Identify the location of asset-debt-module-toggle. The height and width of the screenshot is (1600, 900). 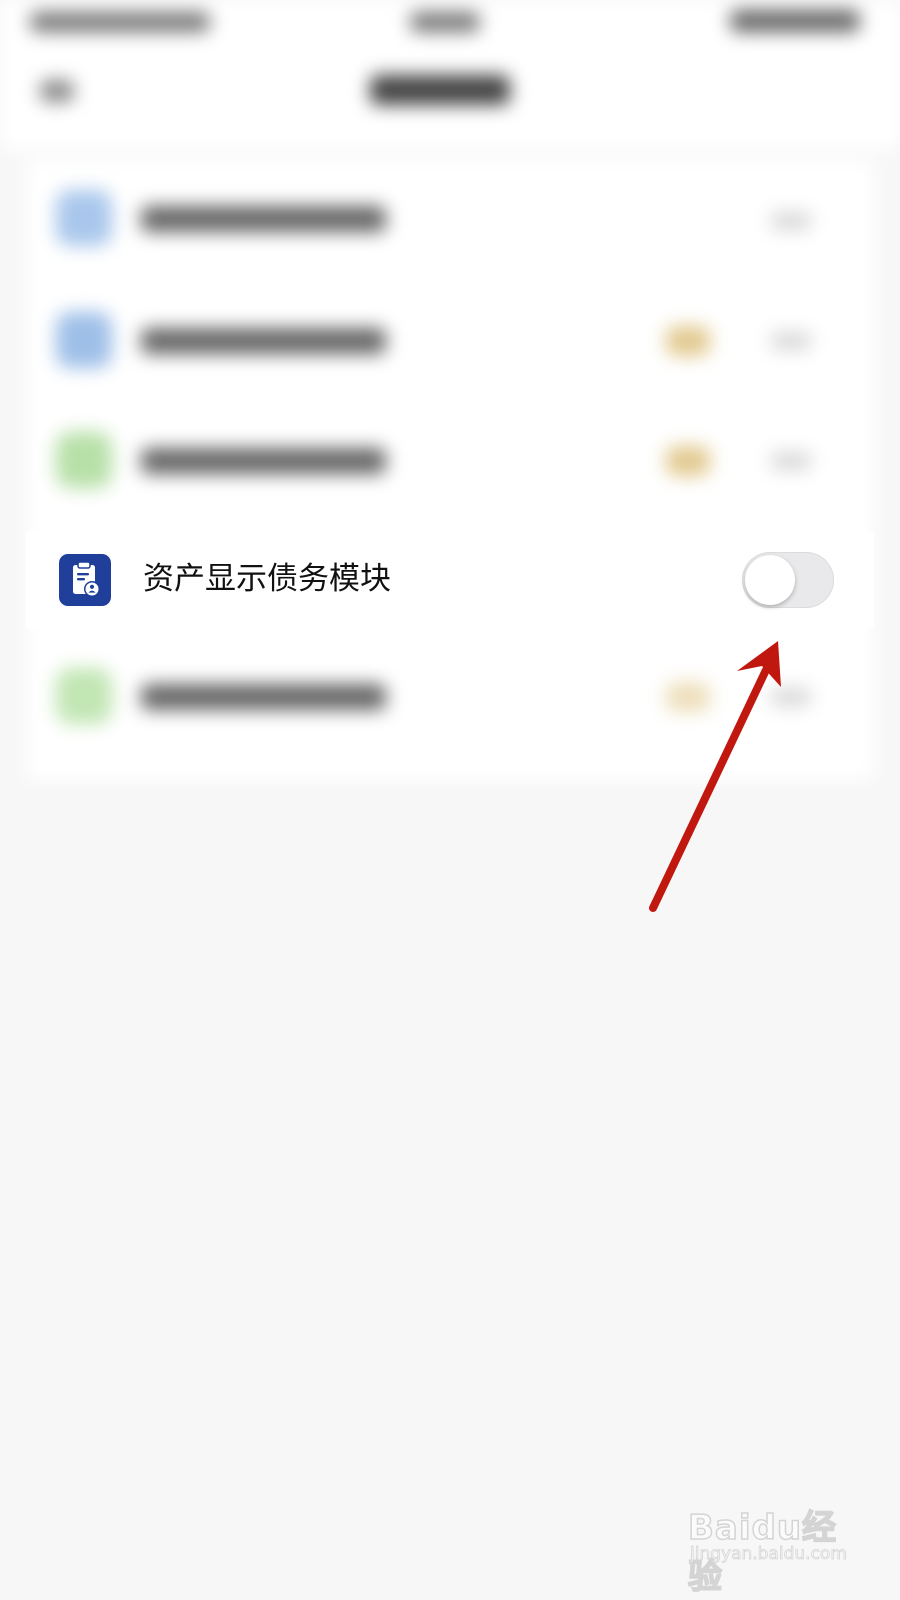
(788, 580).